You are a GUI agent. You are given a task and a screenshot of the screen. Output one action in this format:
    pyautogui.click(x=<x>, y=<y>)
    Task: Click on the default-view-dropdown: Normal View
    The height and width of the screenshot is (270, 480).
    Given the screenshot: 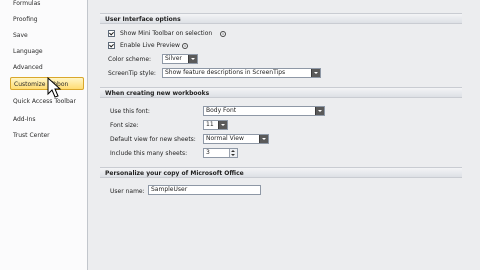 What is the action you would take?
    pyautogui.click(x=236, y=139)
    